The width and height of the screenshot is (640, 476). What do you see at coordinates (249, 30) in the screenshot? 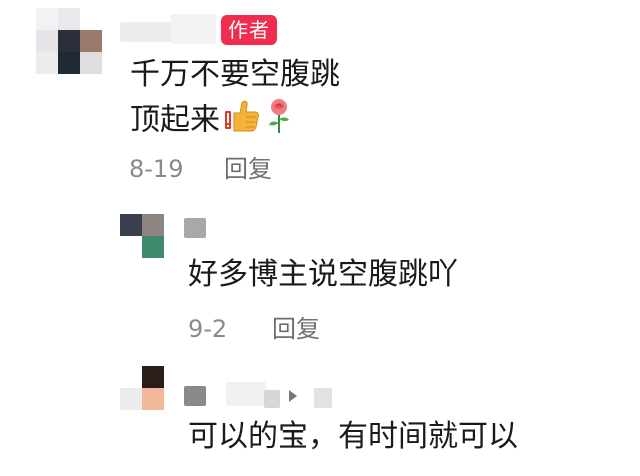
I see `author-badge: 作者` at bounding box center [249, 30].